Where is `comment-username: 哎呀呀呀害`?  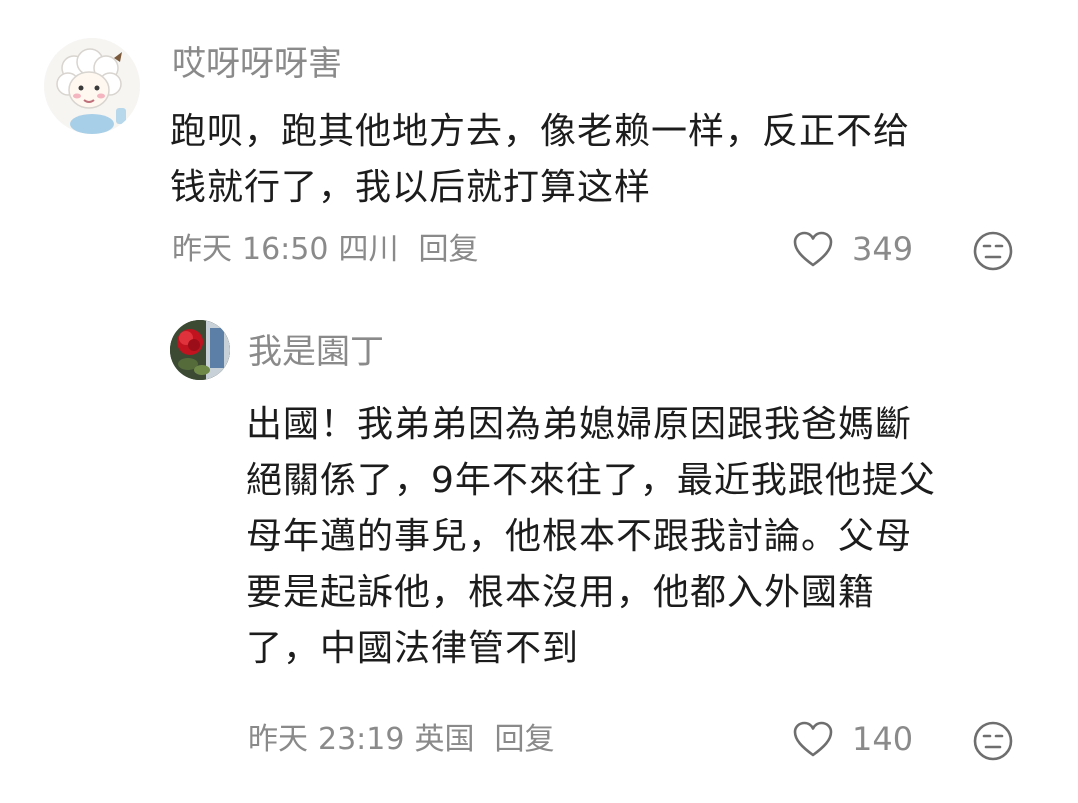 comment-username: 哎呀呀呀害 is located at coordinates (257, 64).